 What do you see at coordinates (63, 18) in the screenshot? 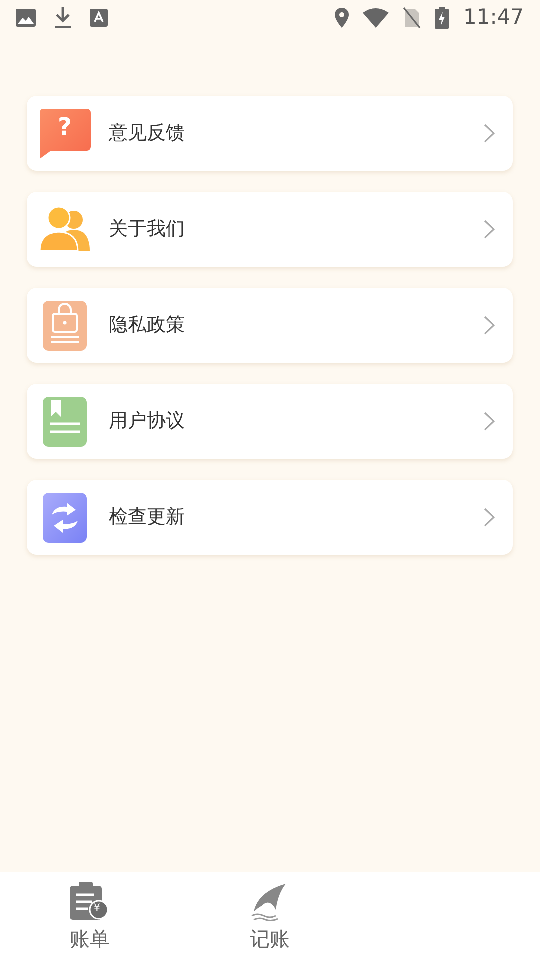
I see `download-icon` at bounding box center [63, 18].